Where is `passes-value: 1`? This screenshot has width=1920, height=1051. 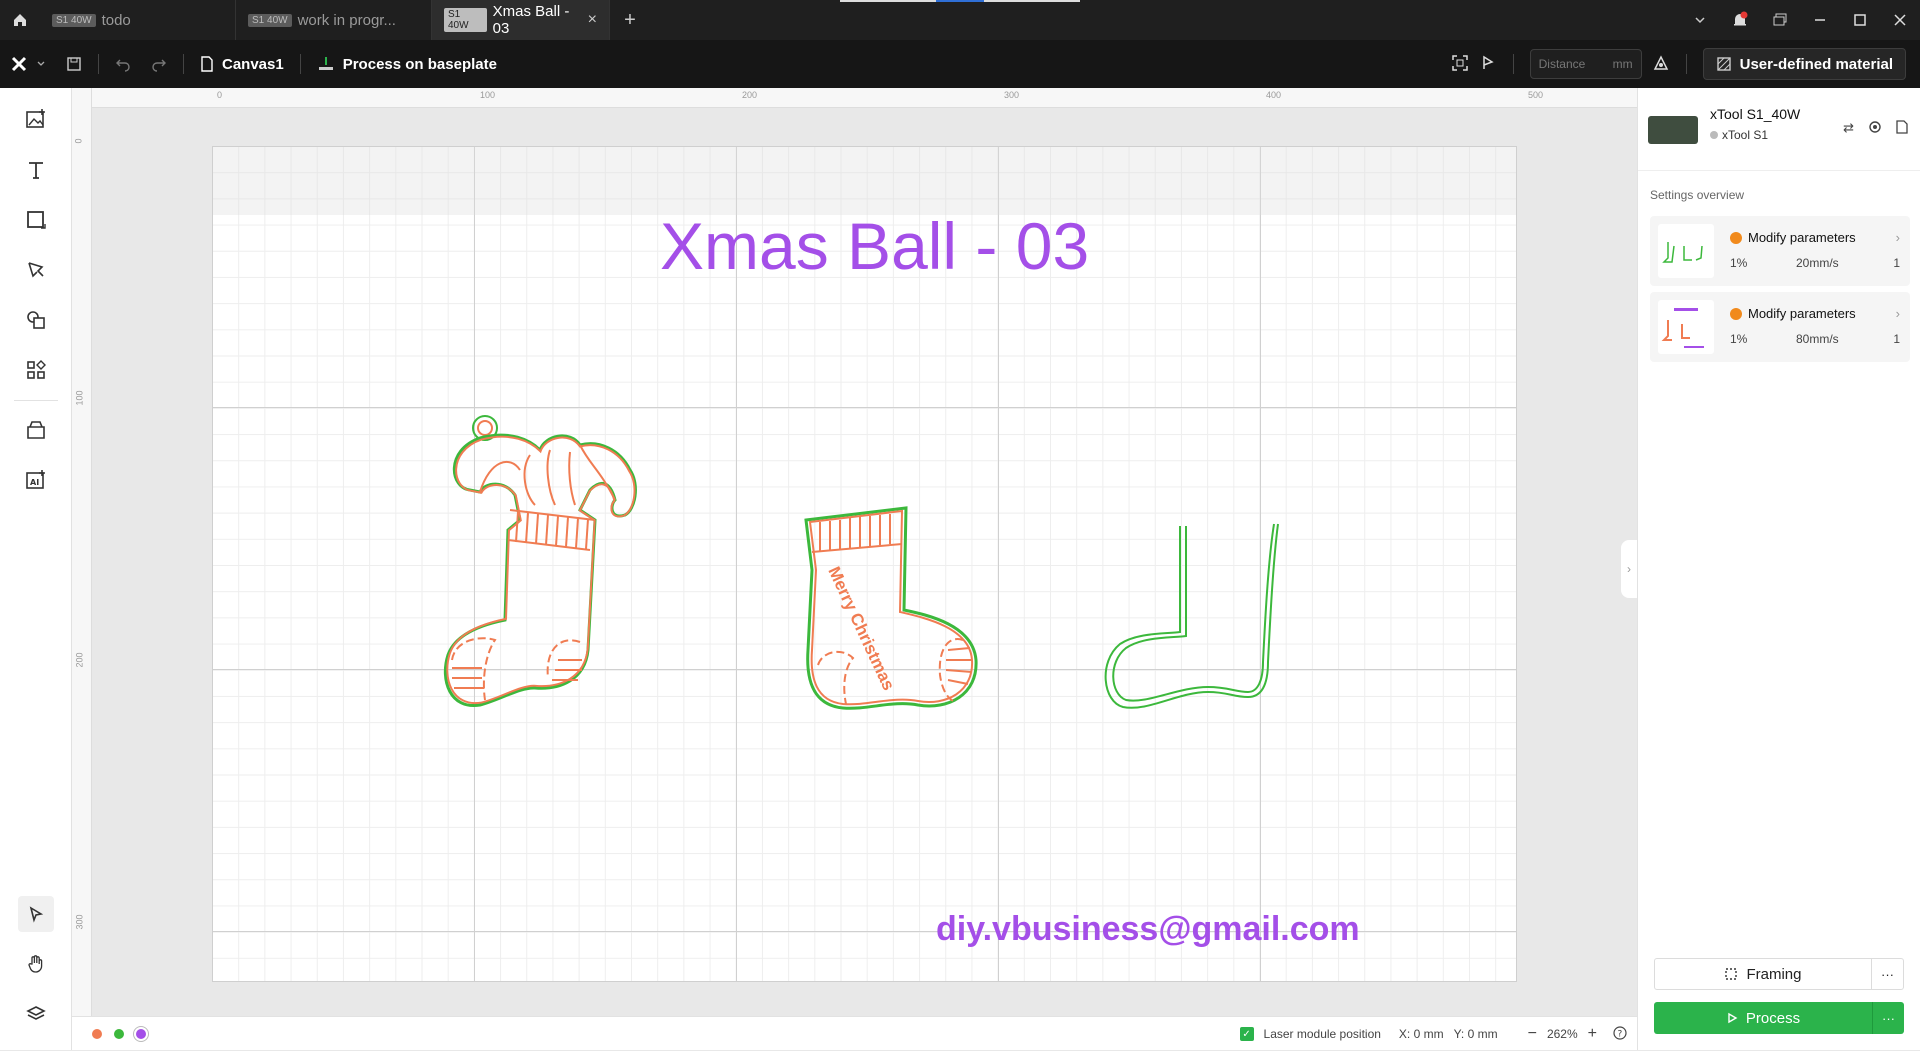 passes-value: 1 is located at coordinates (1896, 263).